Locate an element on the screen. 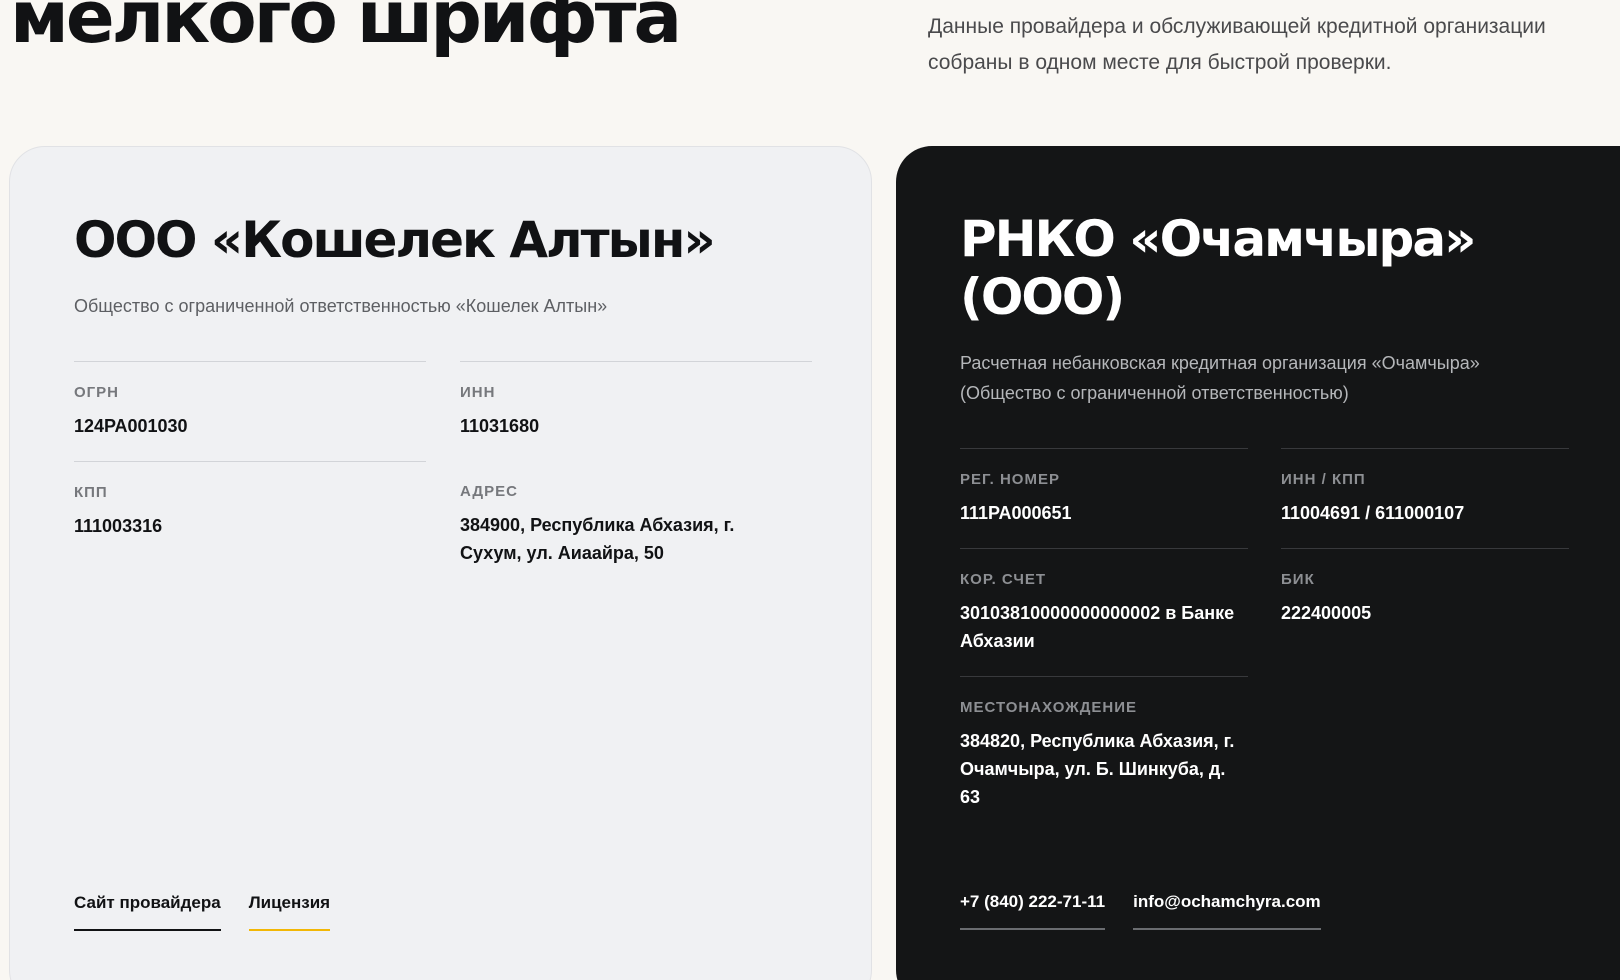 Image resolution: width=1620 pixels, height=980 pixels. provider-name: ООО «Кошелек Алтын» is located at coordinates (395, 240).